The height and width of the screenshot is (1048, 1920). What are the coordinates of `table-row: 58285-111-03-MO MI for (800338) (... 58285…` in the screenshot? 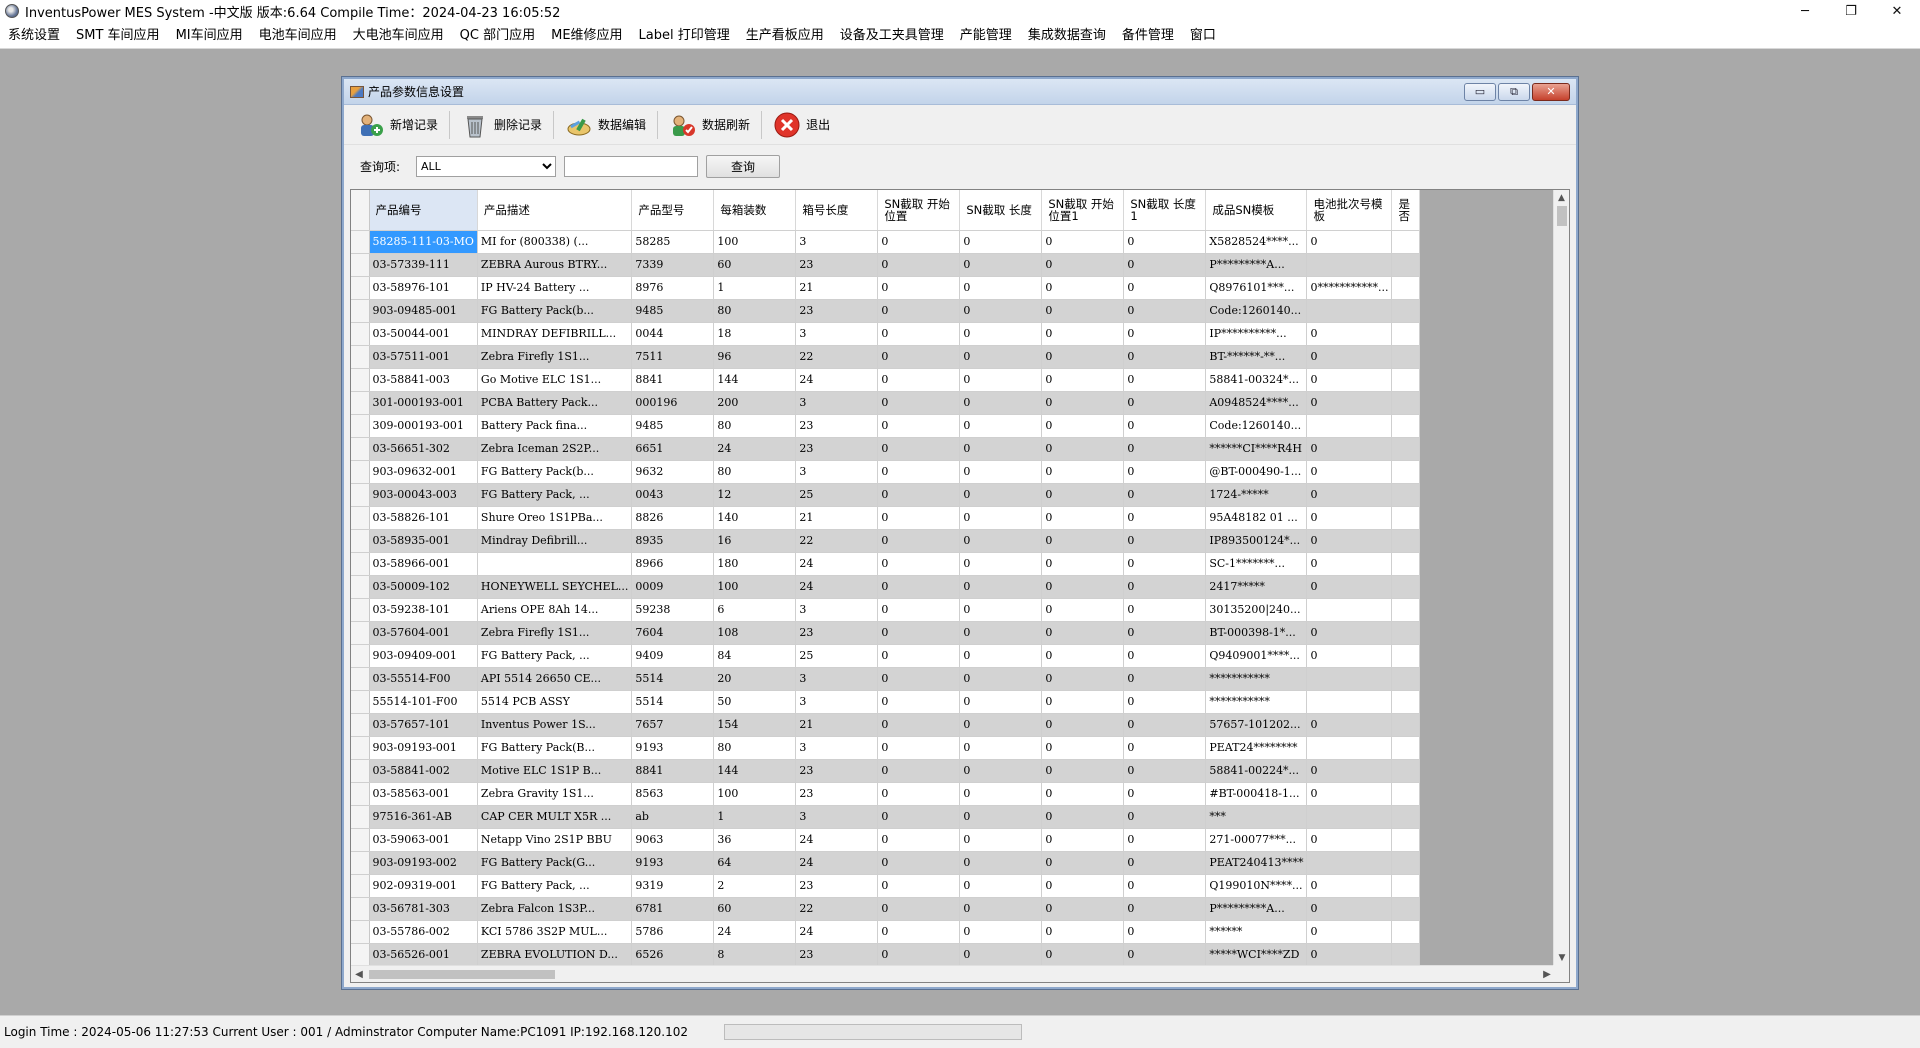 It's located at (886, 242).